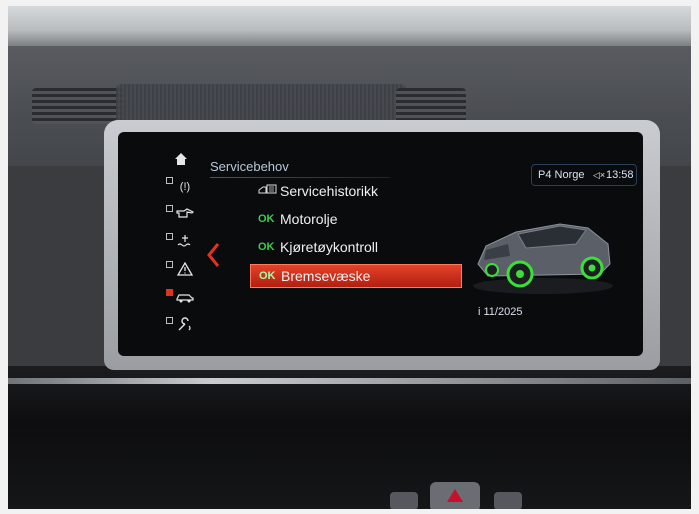  Describe the element at coordinates (184, 241) in the screenshot. I see `coolant-icon` at that location.